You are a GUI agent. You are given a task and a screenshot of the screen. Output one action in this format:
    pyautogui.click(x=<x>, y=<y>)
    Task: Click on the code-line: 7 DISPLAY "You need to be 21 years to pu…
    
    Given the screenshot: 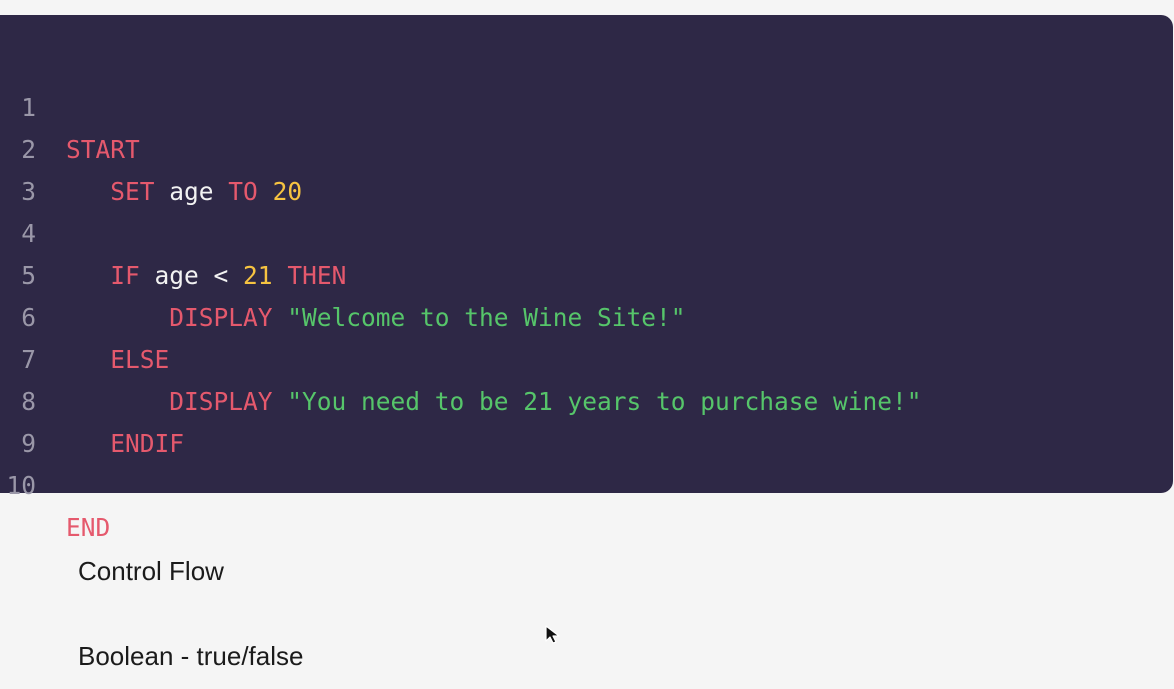 What is the action you would take?
    pyautogui.click(x=460, y=356)
    